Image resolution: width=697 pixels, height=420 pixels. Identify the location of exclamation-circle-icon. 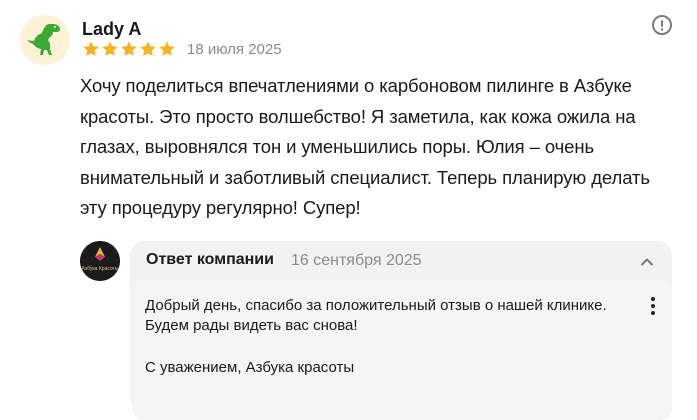
(662, 25).